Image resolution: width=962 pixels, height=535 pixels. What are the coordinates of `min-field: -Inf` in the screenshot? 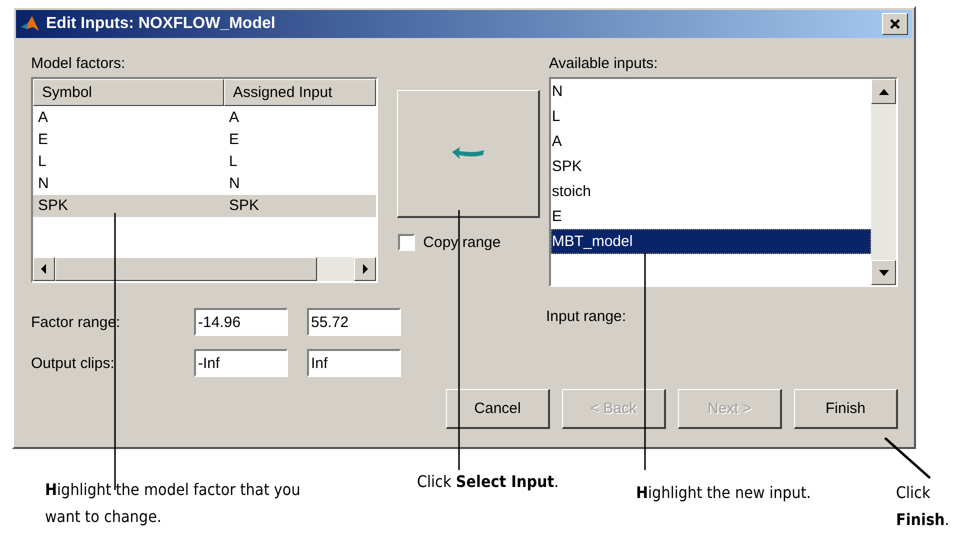 It's located at (241, 363).